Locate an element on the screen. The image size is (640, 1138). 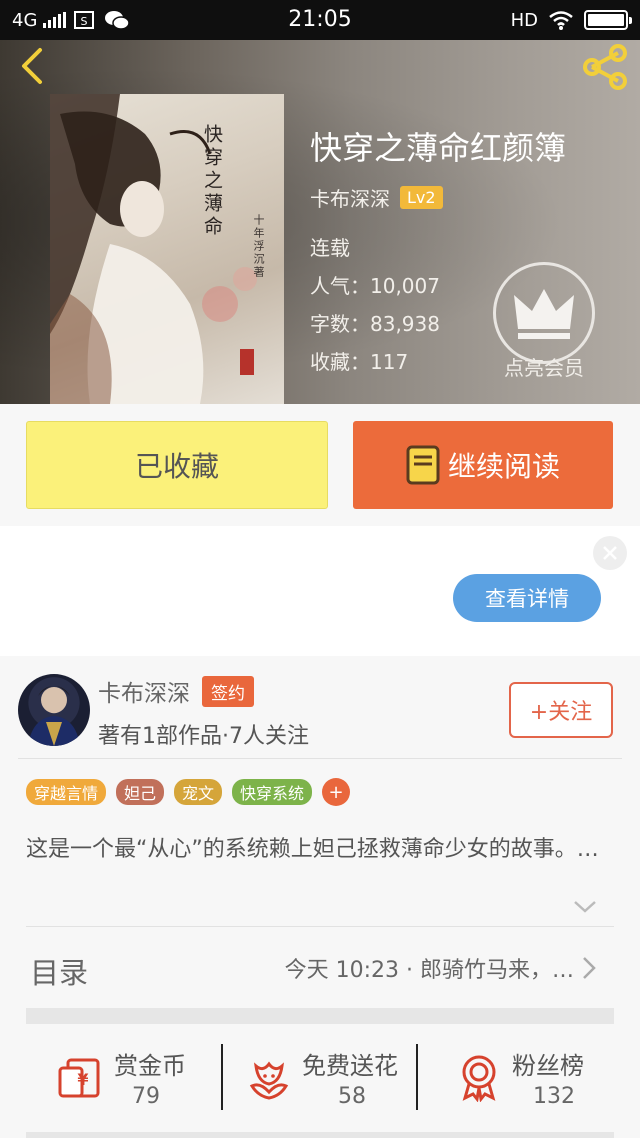
share-icon is located at coordinates (605, 67).